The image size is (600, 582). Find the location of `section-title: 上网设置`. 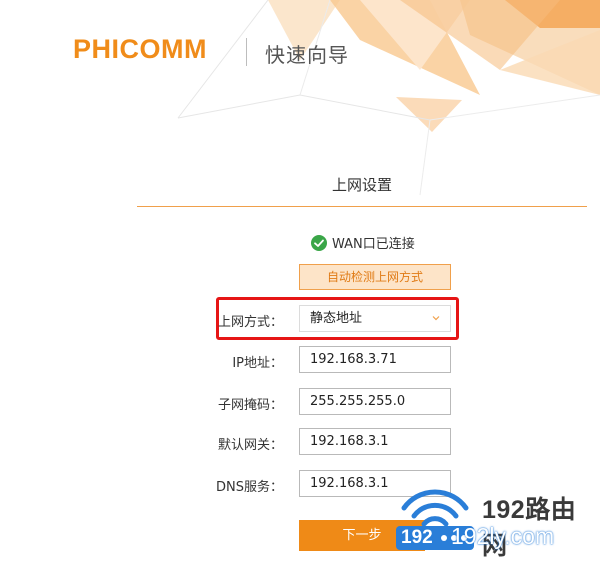

section-title: 上网设置 is located at coordinates (361, 185).